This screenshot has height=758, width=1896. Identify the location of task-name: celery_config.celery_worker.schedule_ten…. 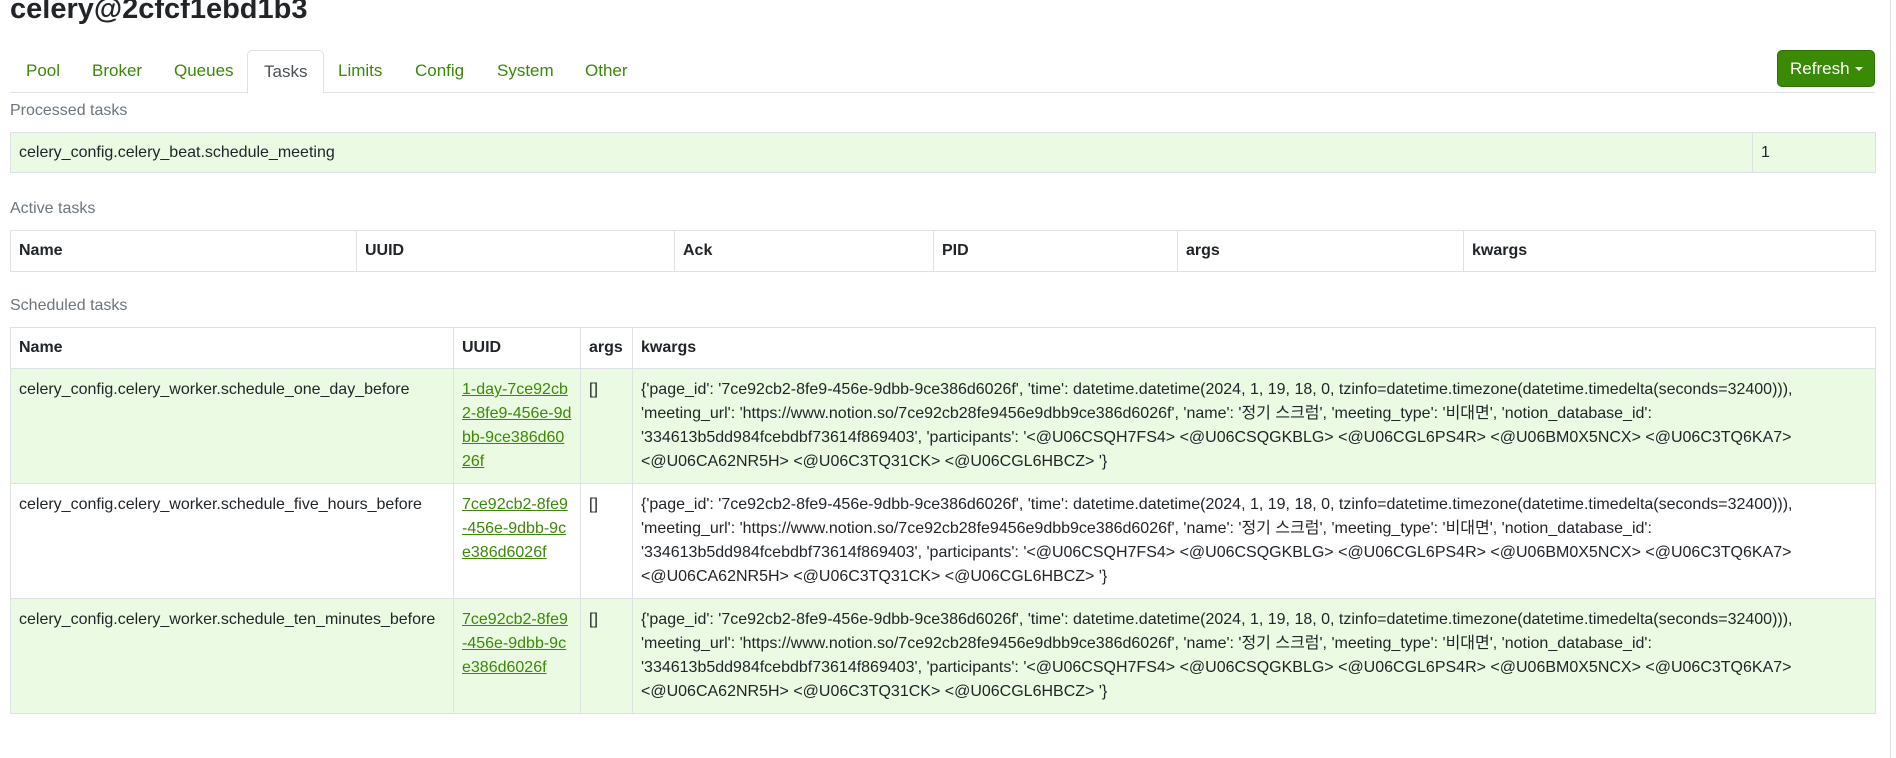
(232, 656).